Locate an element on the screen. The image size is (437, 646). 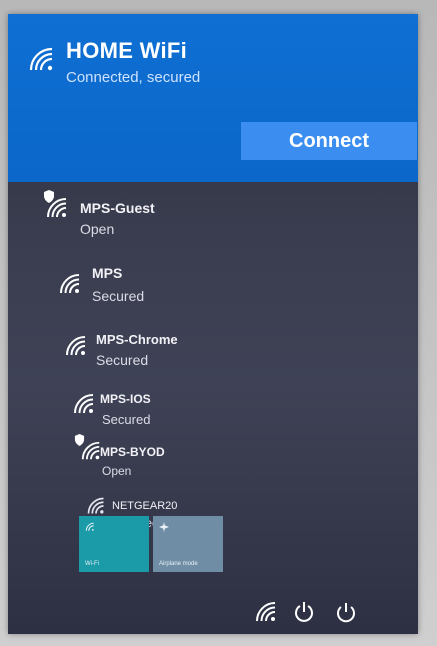
network-item-mps: MPS Secured is located at coordinates (213, 280).